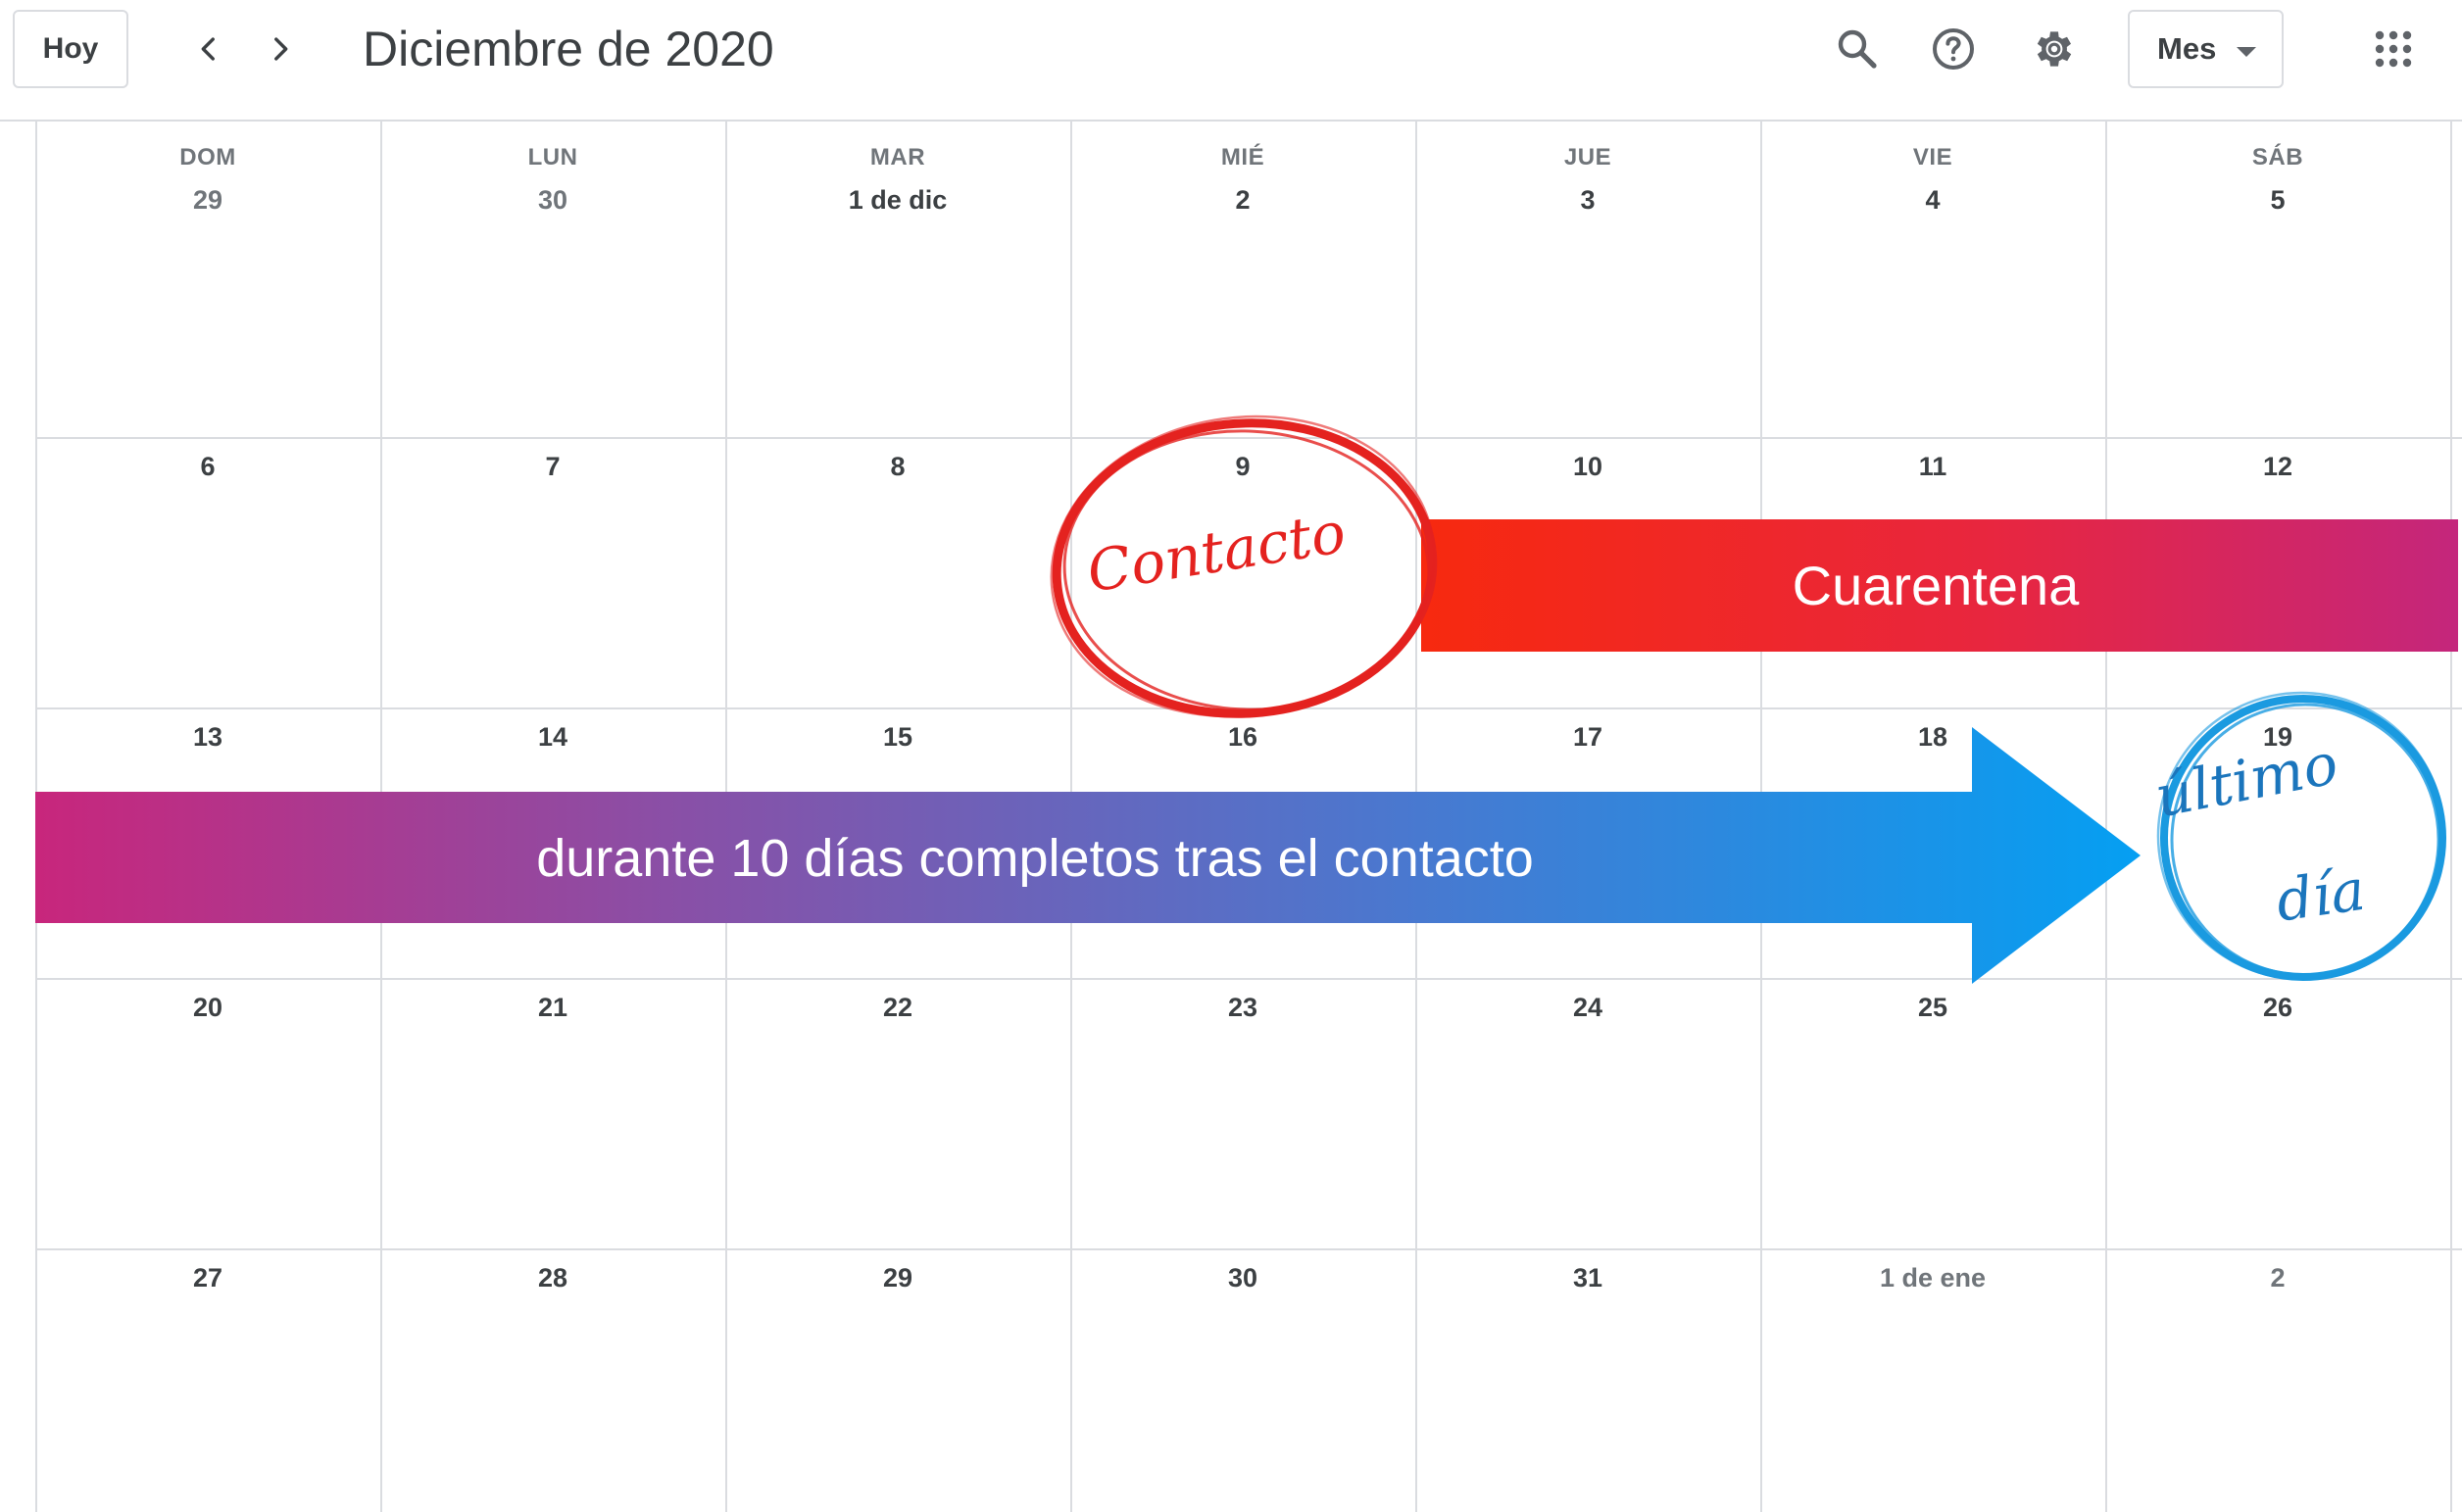 The height and width of the screenshot is (1512, 2462). I want to click on day-cell: 20, so click(208, 1113).